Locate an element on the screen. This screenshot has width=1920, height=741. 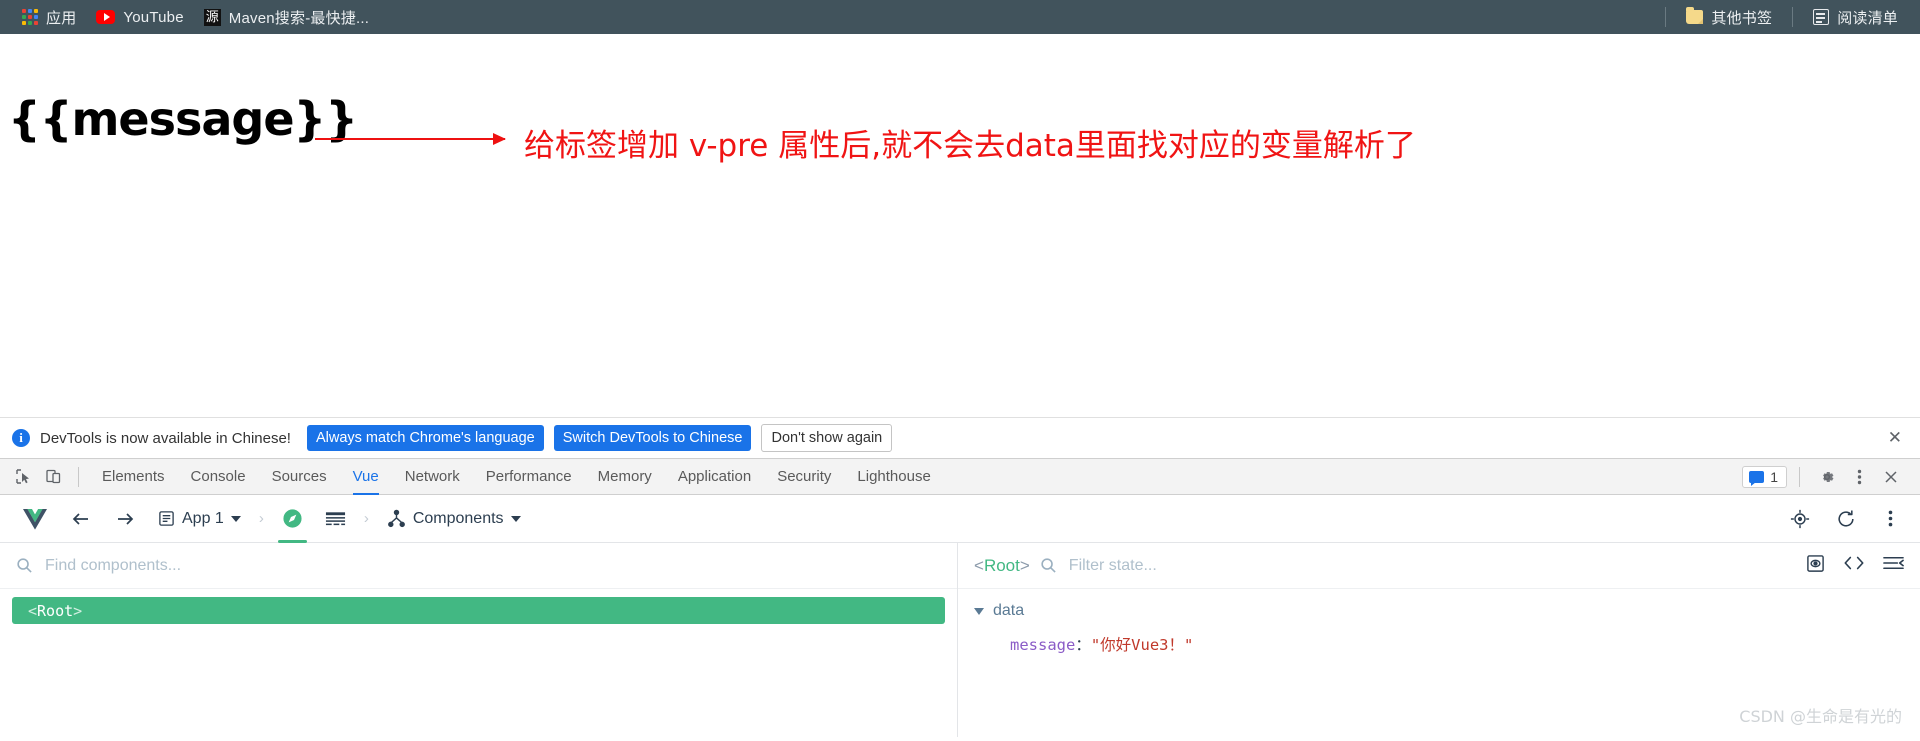
state-filter-bar: <Root> is located at coordinates (1439, 566).